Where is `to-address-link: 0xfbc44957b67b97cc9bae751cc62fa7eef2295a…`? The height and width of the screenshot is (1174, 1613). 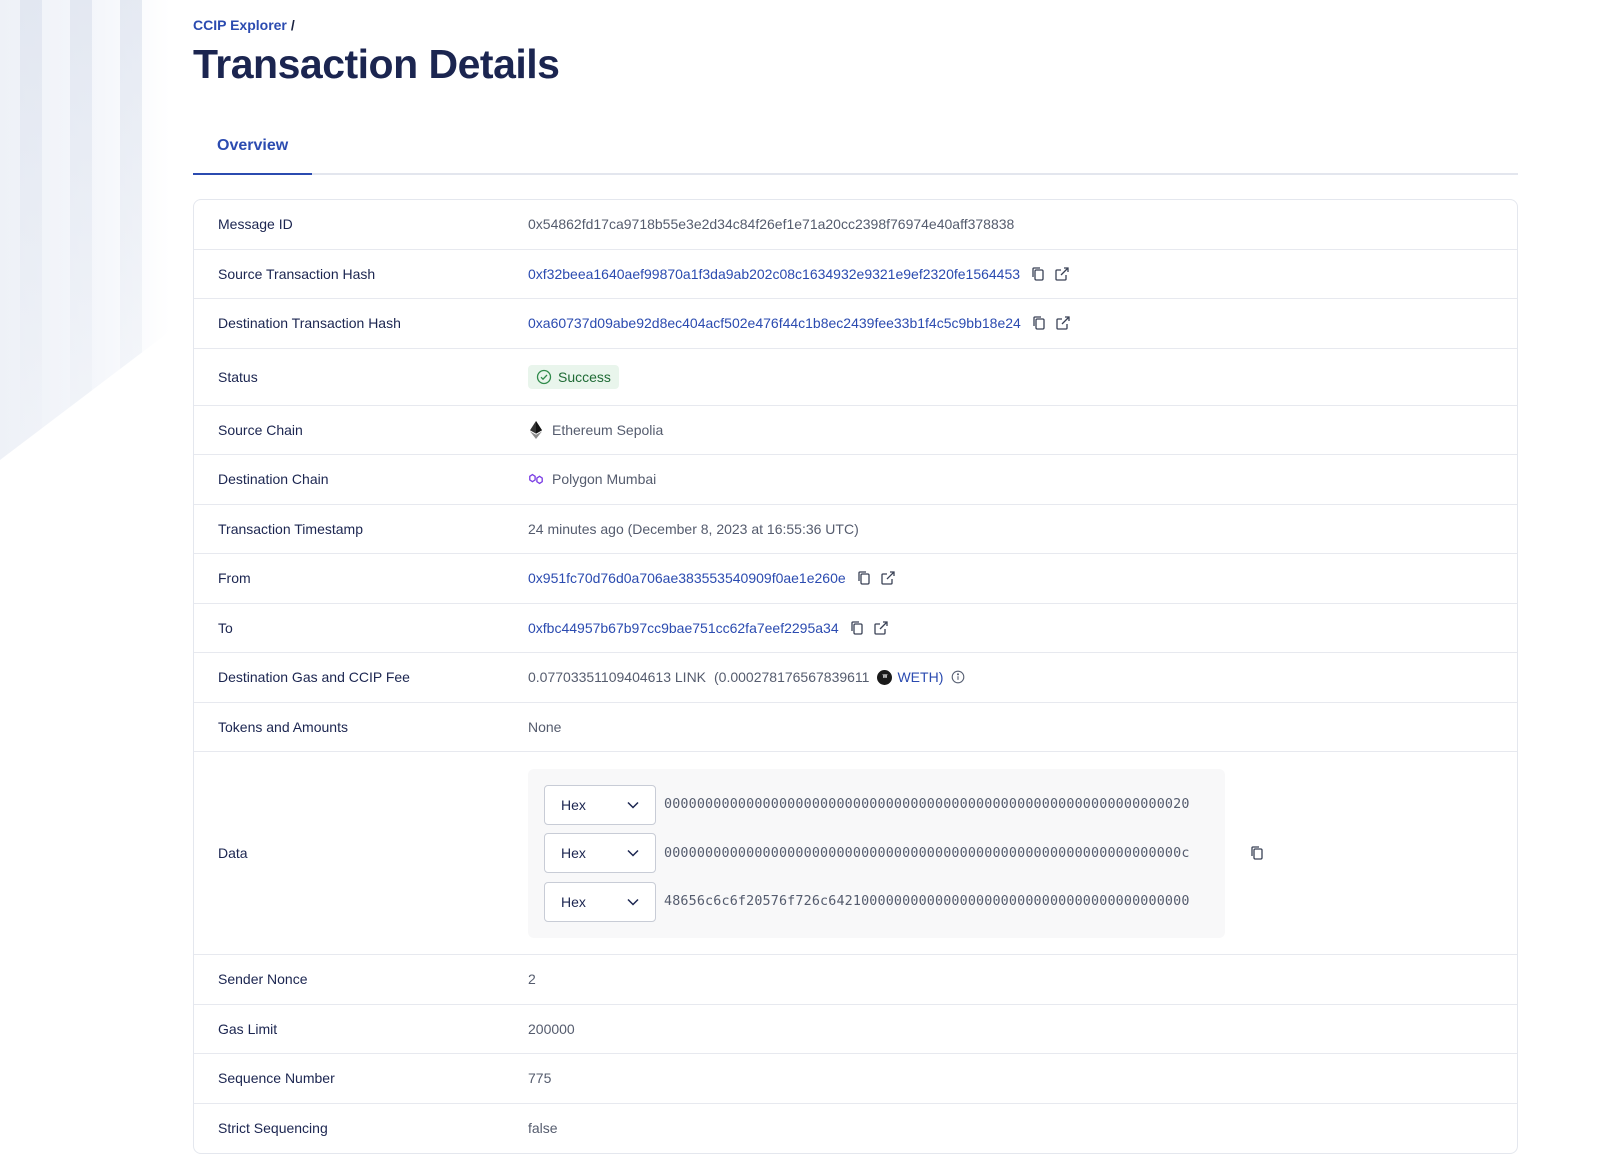 to-address-link: 0xfbc44957b67b97cc9bae751cc62fa7eef2295a… is located at coordinates (683, 628).